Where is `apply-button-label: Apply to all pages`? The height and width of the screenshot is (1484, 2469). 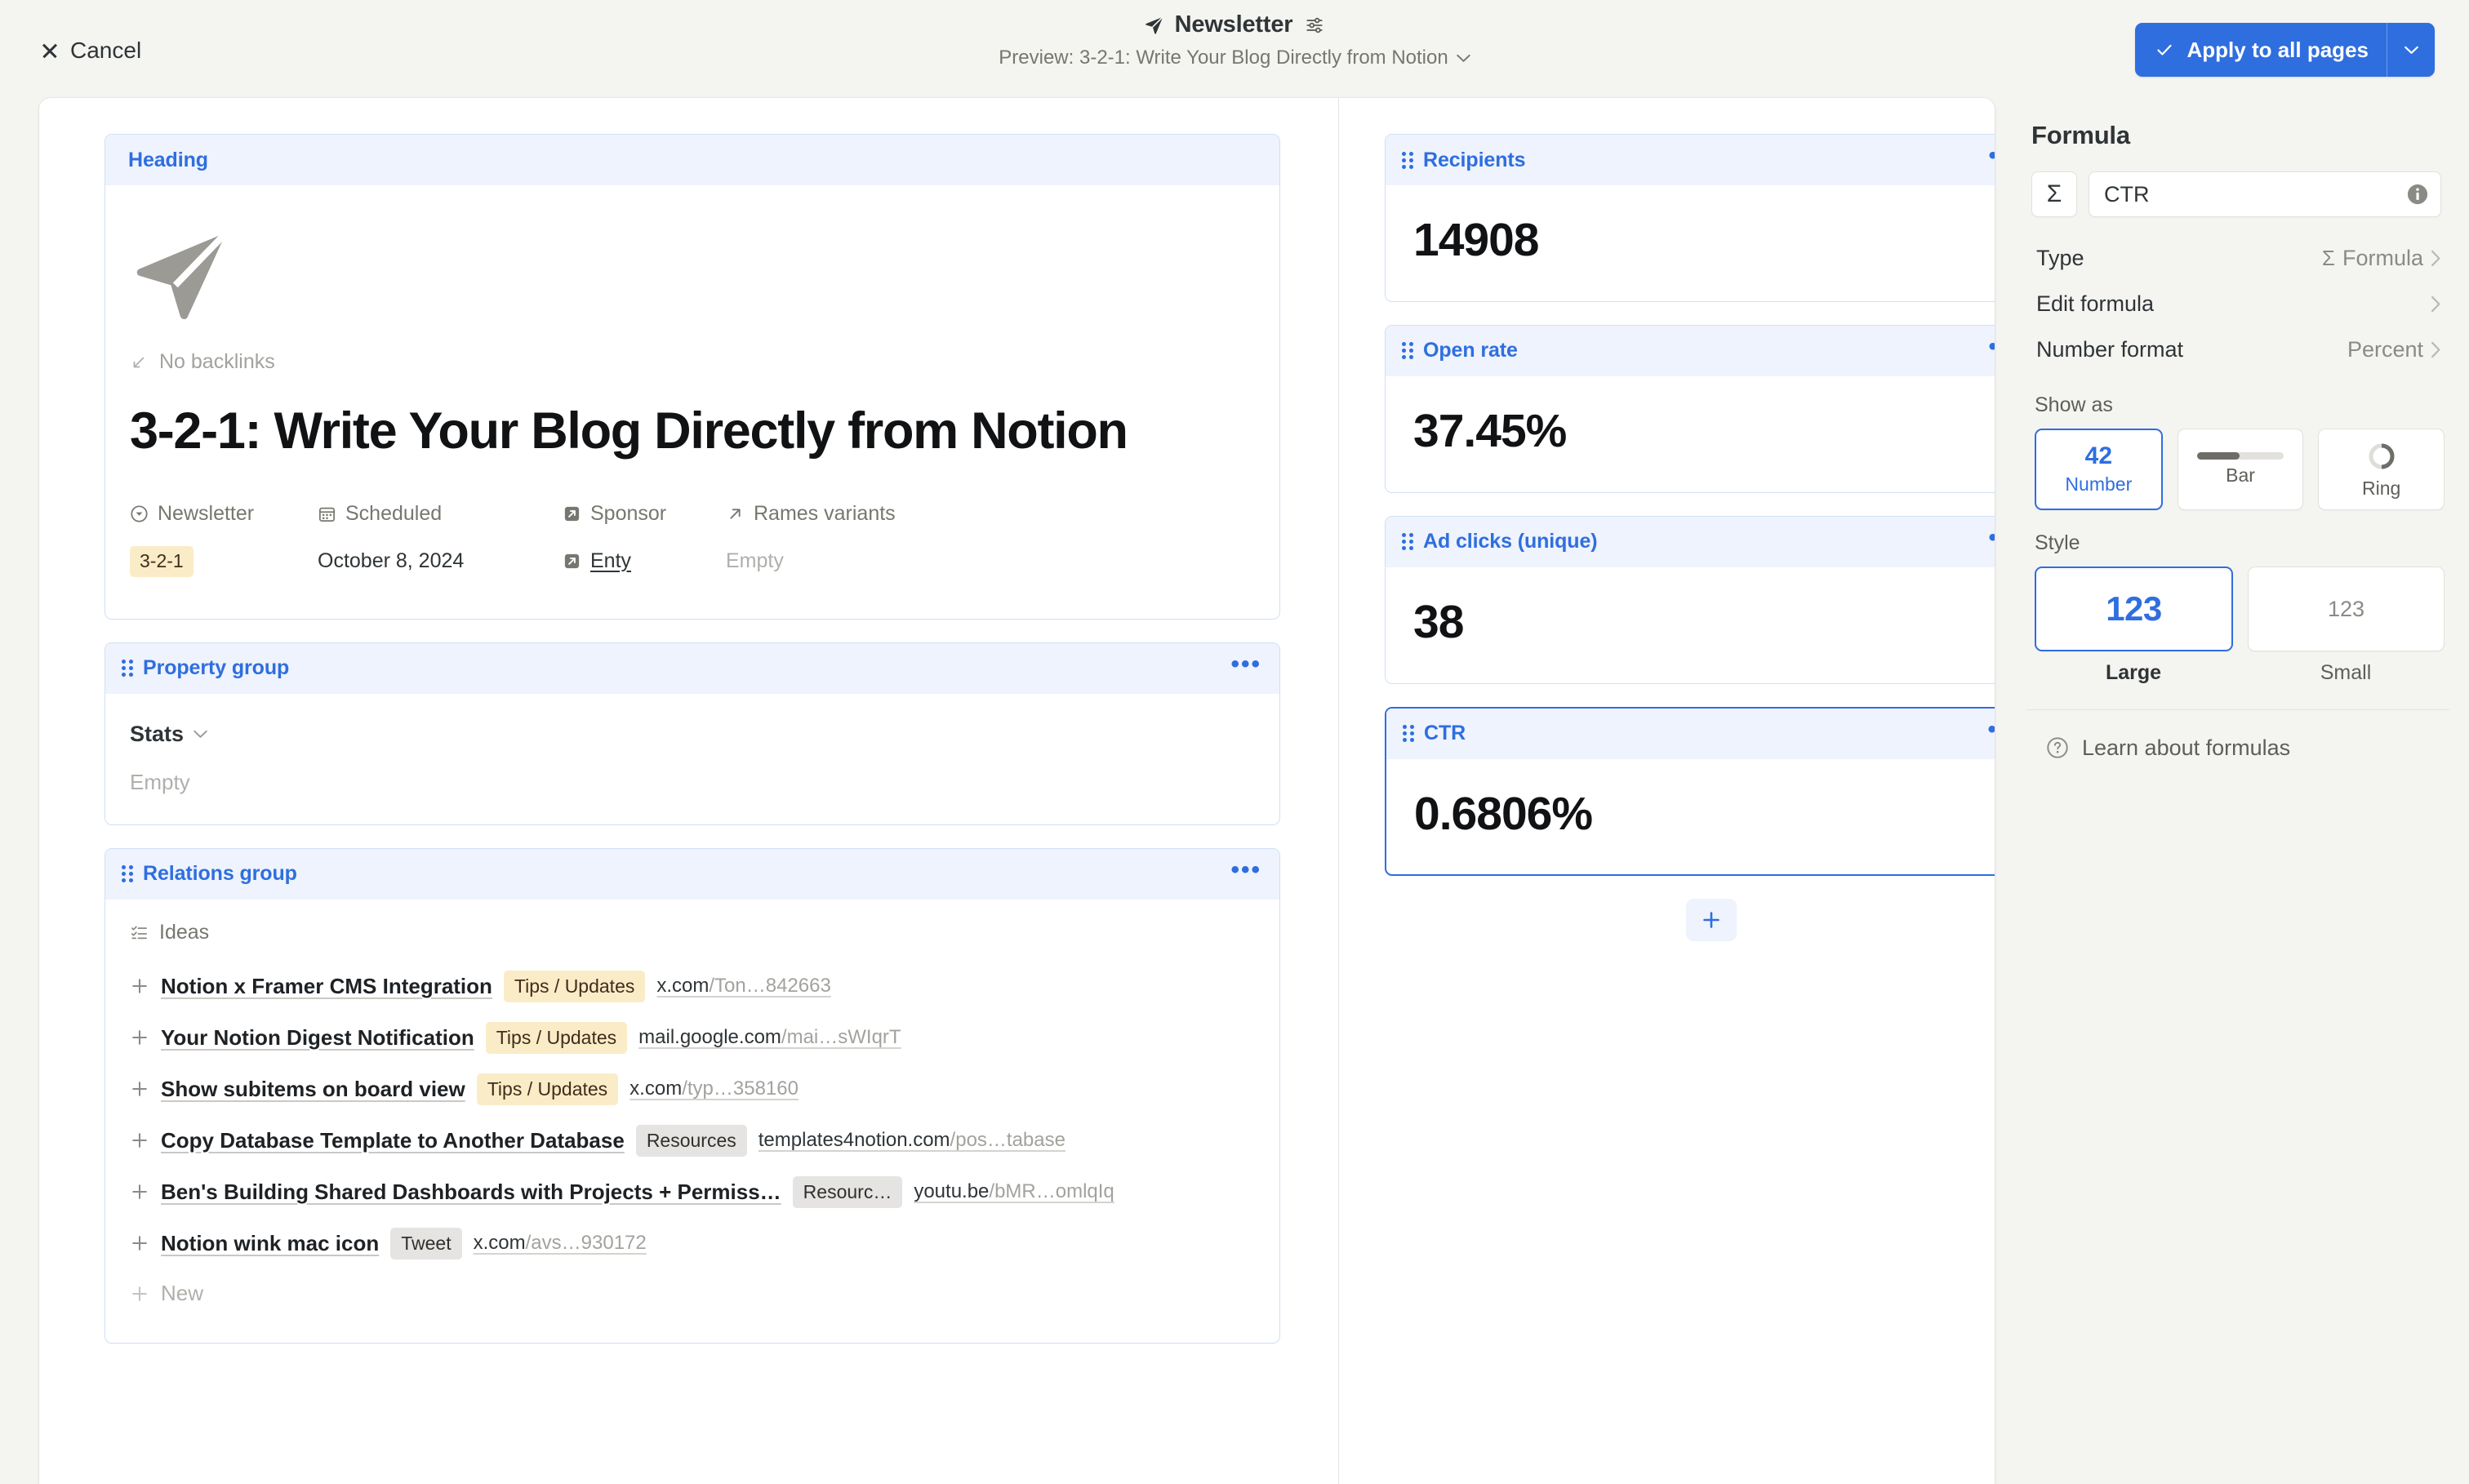
apply-button-label: Apply to all pages is located at coordinates (2278, 49).